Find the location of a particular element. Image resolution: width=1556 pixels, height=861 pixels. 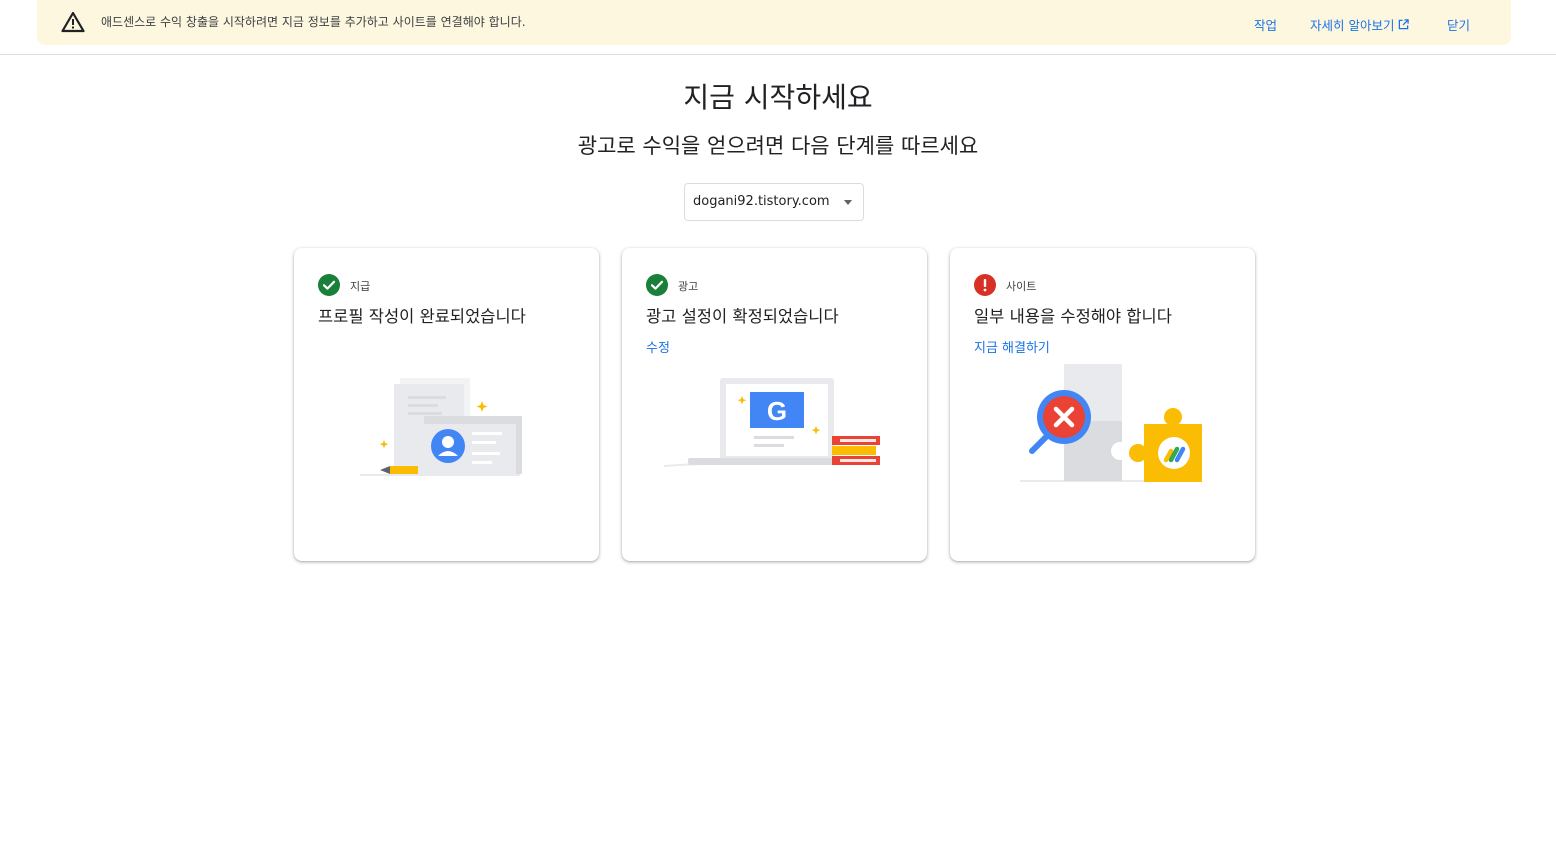

card-title: 광고 설정이 확정되었습니다 is located at coordinates (742, 316).